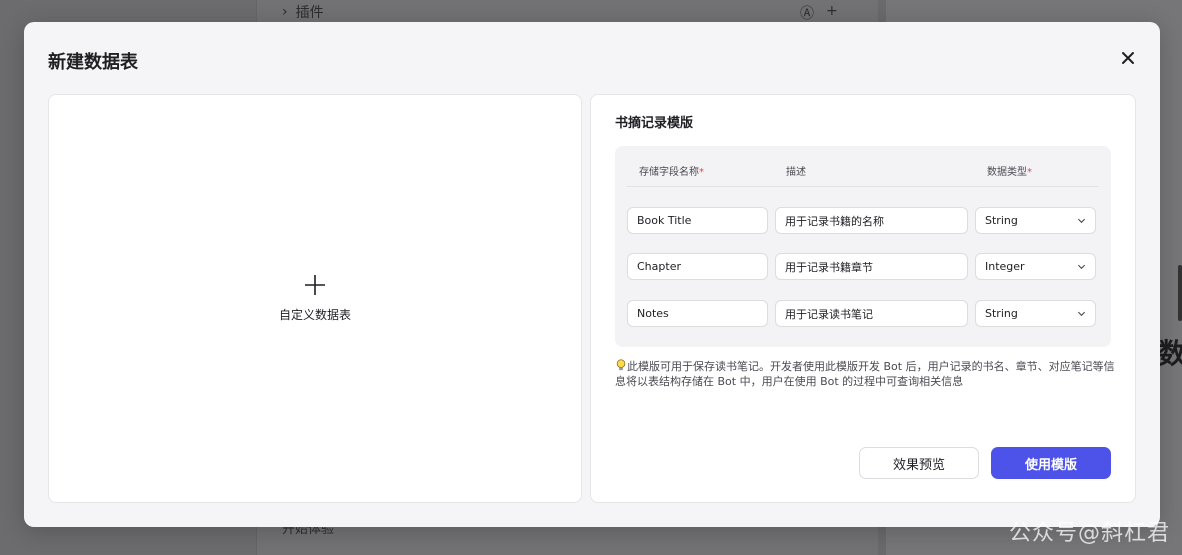  What do you see at coordinates (309, 13) in the screenshot?
I see `bg-plugin-label: 插件` at bounding box center [309, 13].